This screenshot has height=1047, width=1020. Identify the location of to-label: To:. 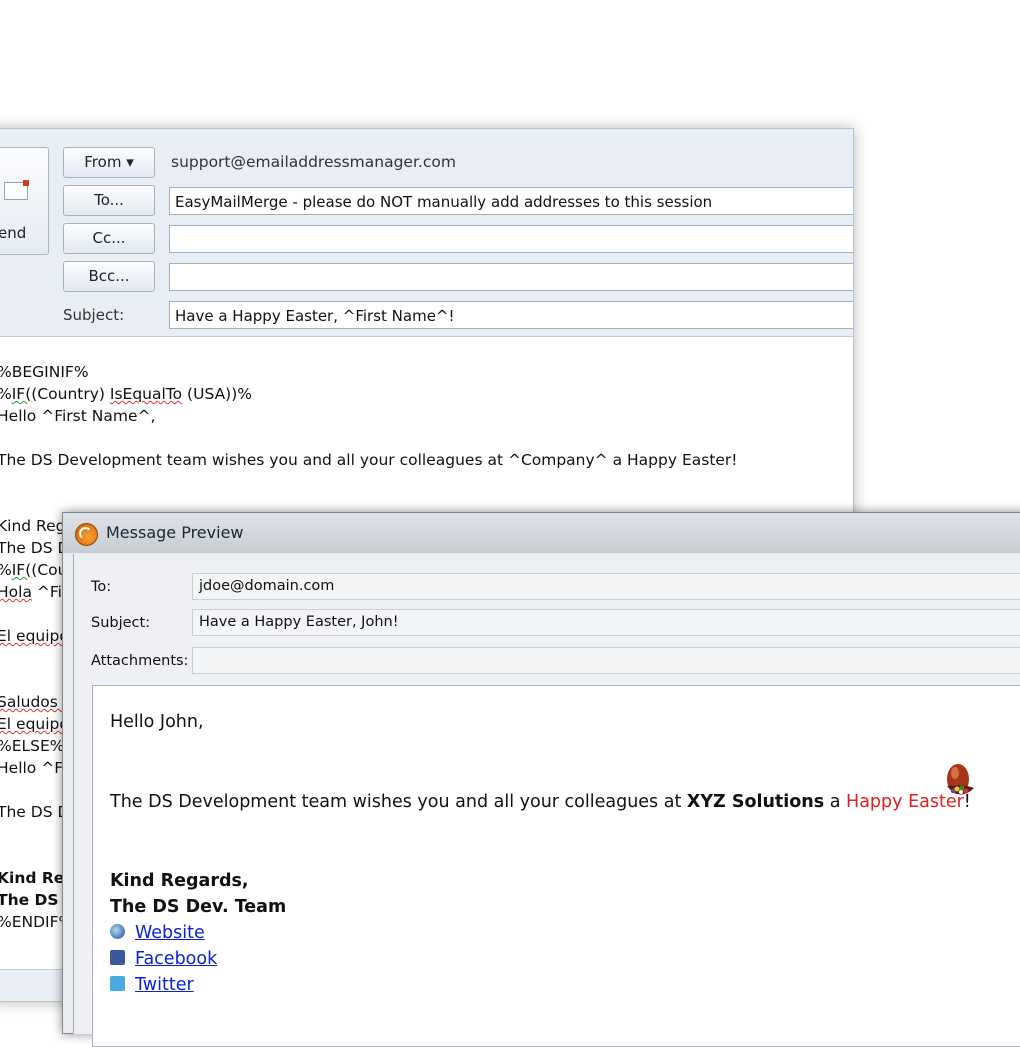
(101, 587).